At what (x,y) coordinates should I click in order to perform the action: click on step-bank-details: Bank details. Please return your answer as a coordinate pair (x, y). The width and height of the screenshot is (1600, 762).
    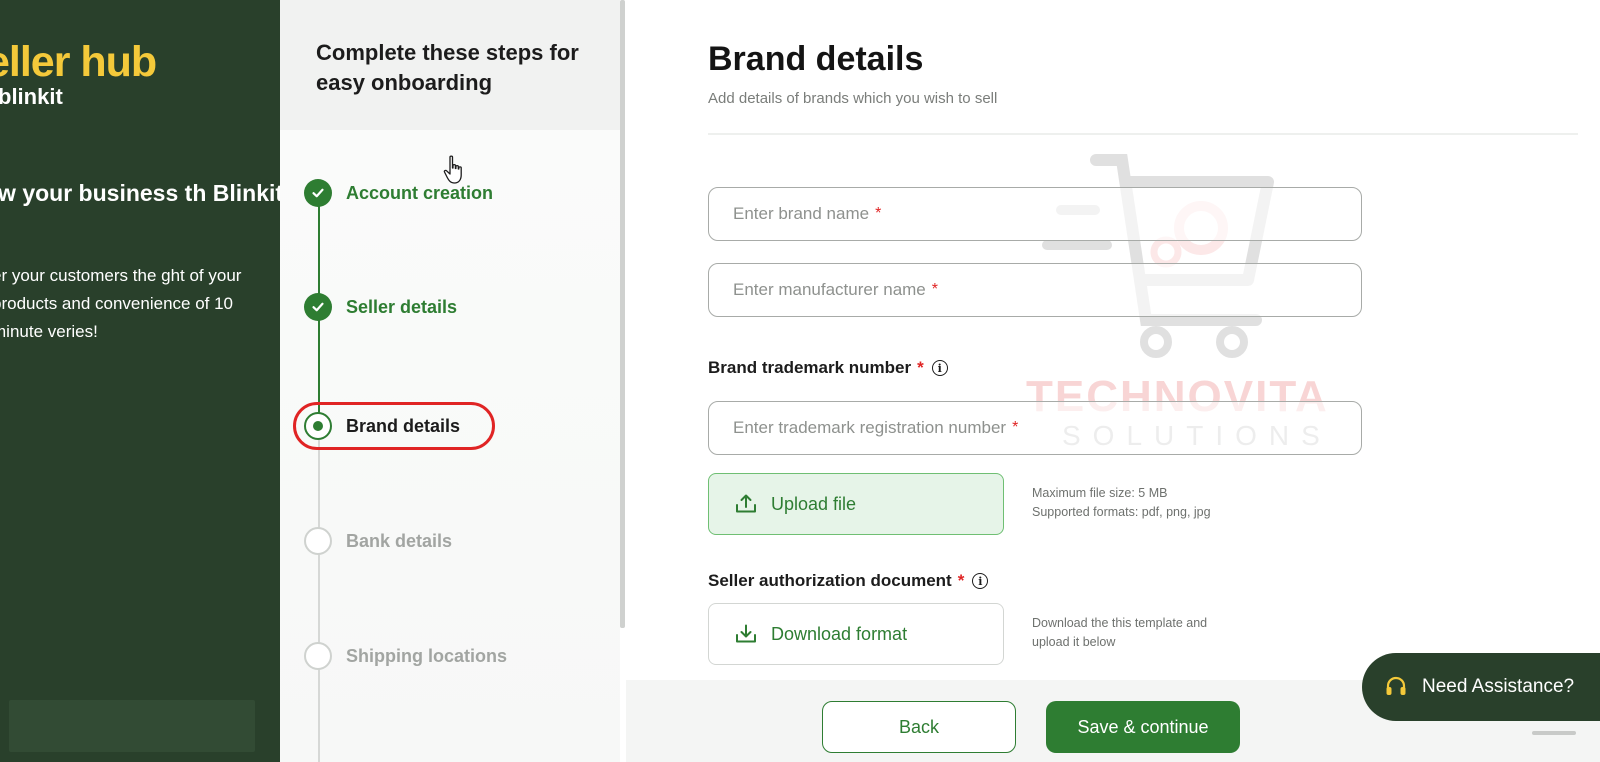
    Looking at the image, I should click on (378, 541).